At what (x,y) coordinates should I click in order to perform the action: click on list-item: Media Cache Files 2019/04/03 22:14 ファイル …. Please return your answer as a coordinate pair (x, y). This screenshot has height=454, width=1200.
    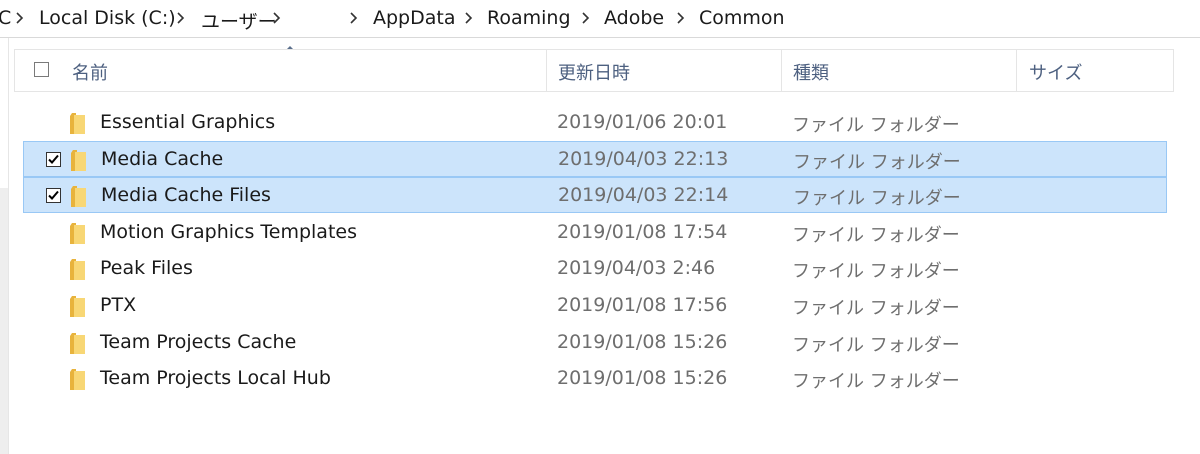
    Looking at the image, I should click on (595, 195).